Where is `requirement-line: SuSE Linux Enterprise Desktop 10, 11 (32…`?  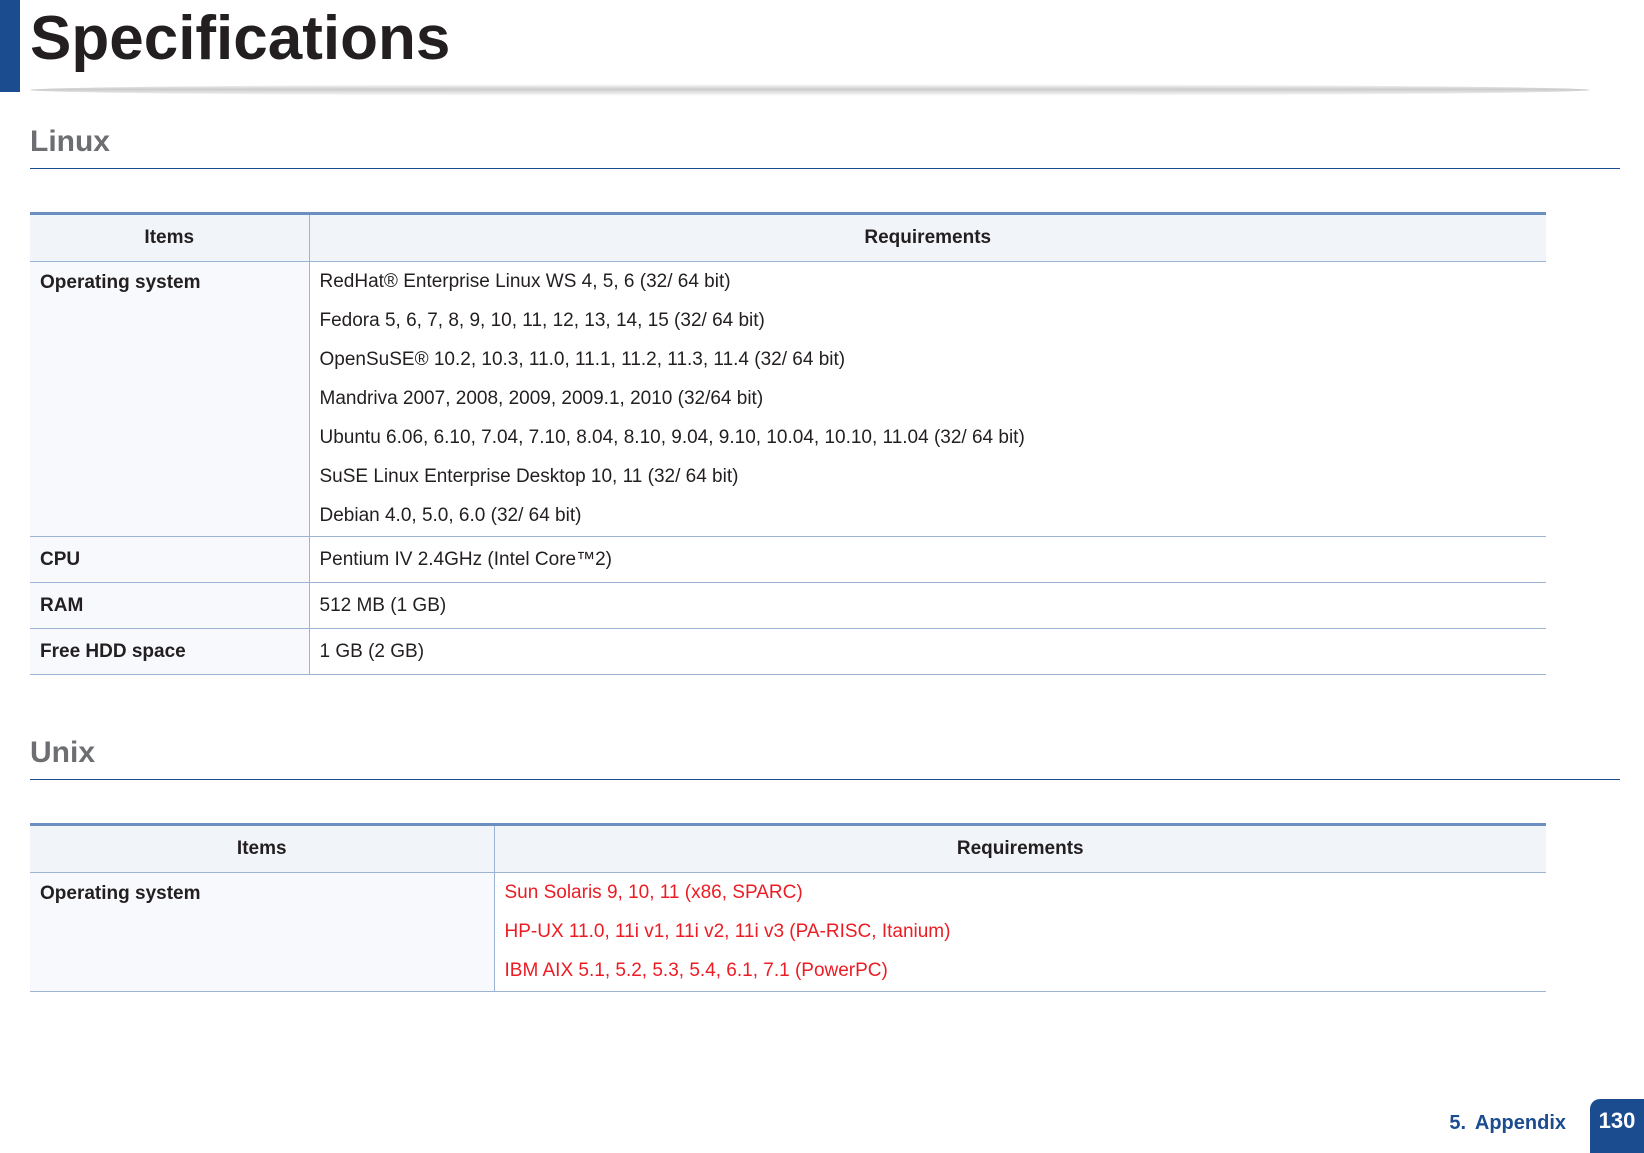 requirement-line: SuSE Linux Enterprise Desktop 10, 11 (32… is located at coordinates (529, 476).